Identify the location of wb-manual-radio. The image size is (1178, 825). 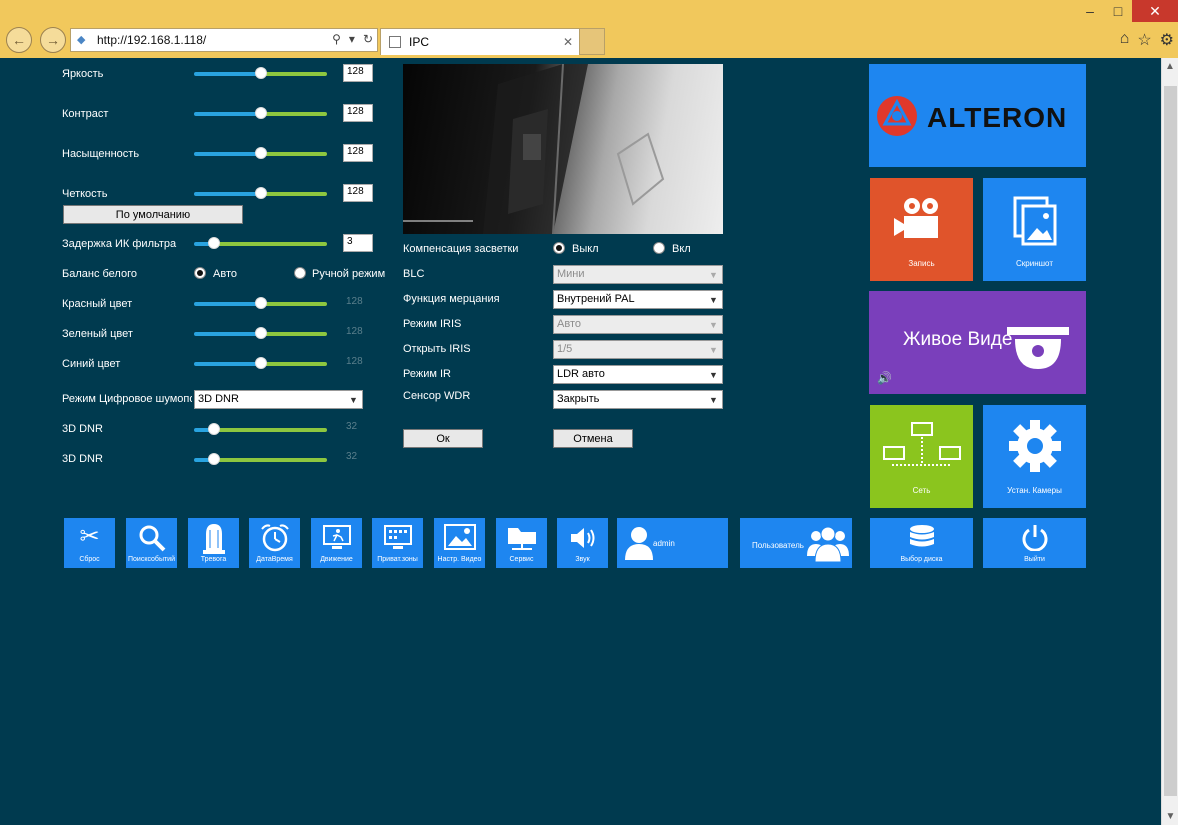
(300, 273).